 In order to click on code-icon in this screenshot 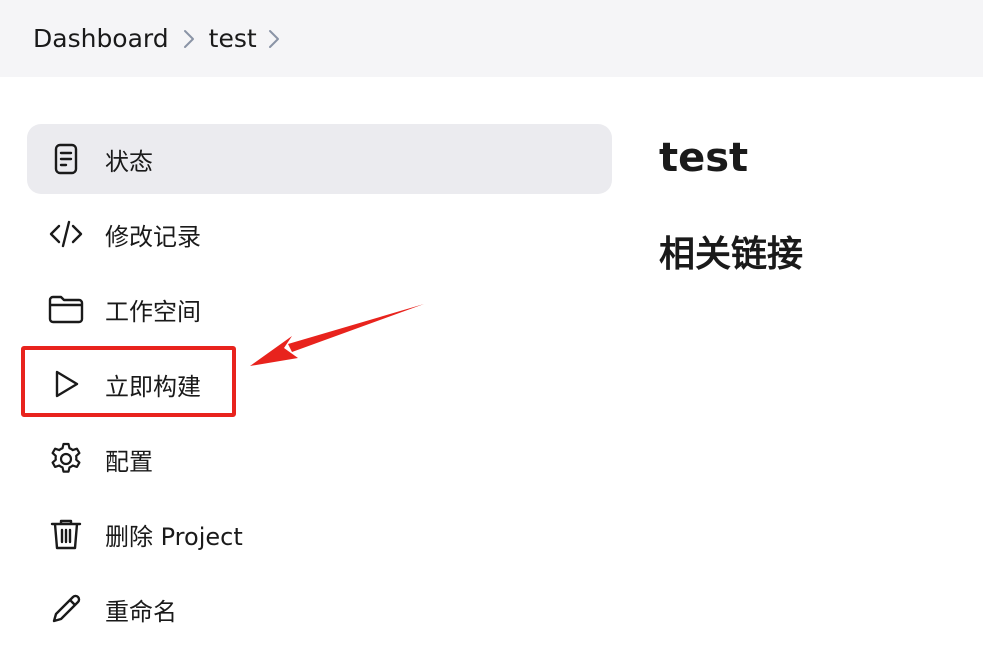, I will do `click(66, 234)`.